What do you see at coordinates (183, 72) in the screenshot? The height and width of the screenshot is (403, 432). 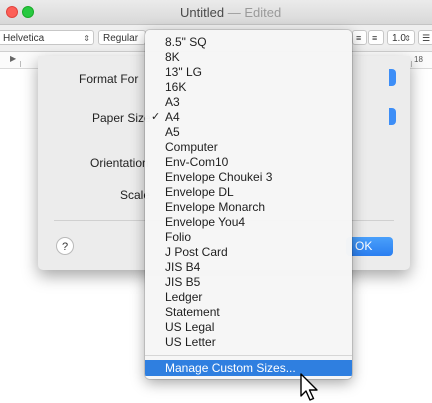 I see `paper-size-option-label: 13" LG` at bounding box center [183, 72].